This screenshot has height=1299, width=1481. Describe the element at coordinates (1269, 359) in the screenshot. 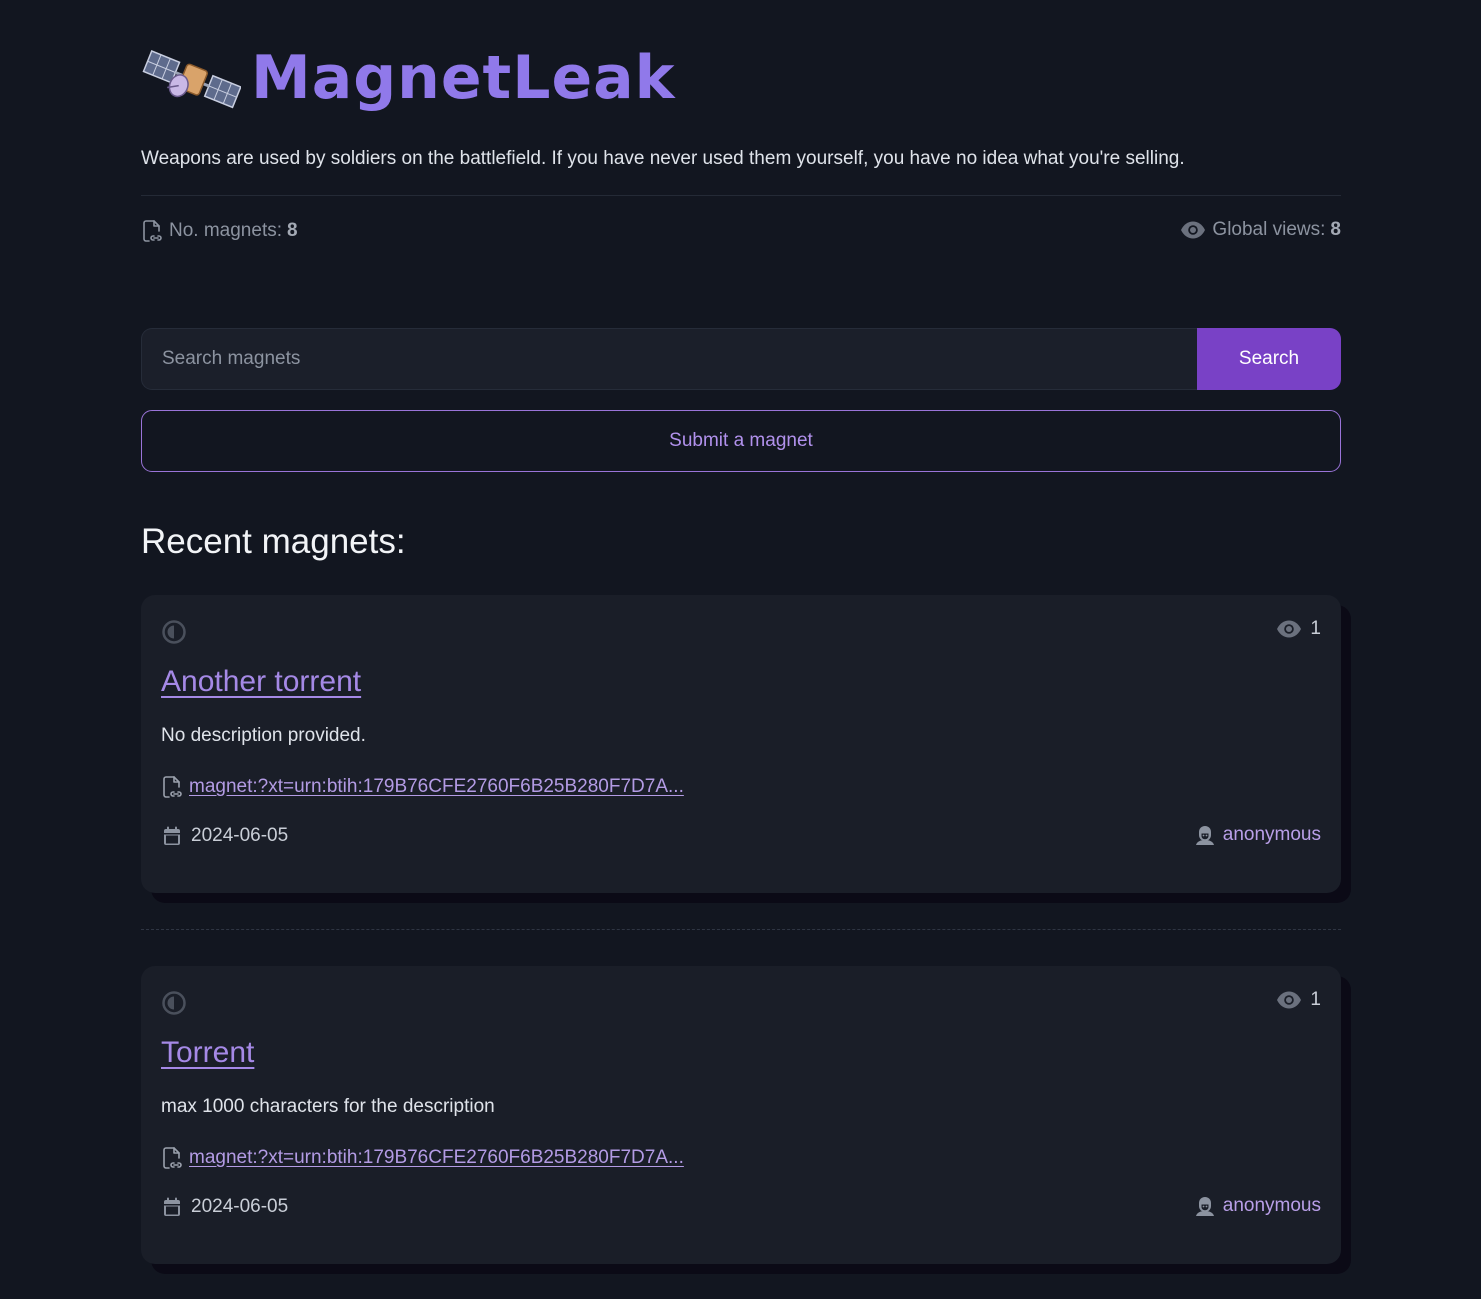

I see `search-button: Search` at that location.